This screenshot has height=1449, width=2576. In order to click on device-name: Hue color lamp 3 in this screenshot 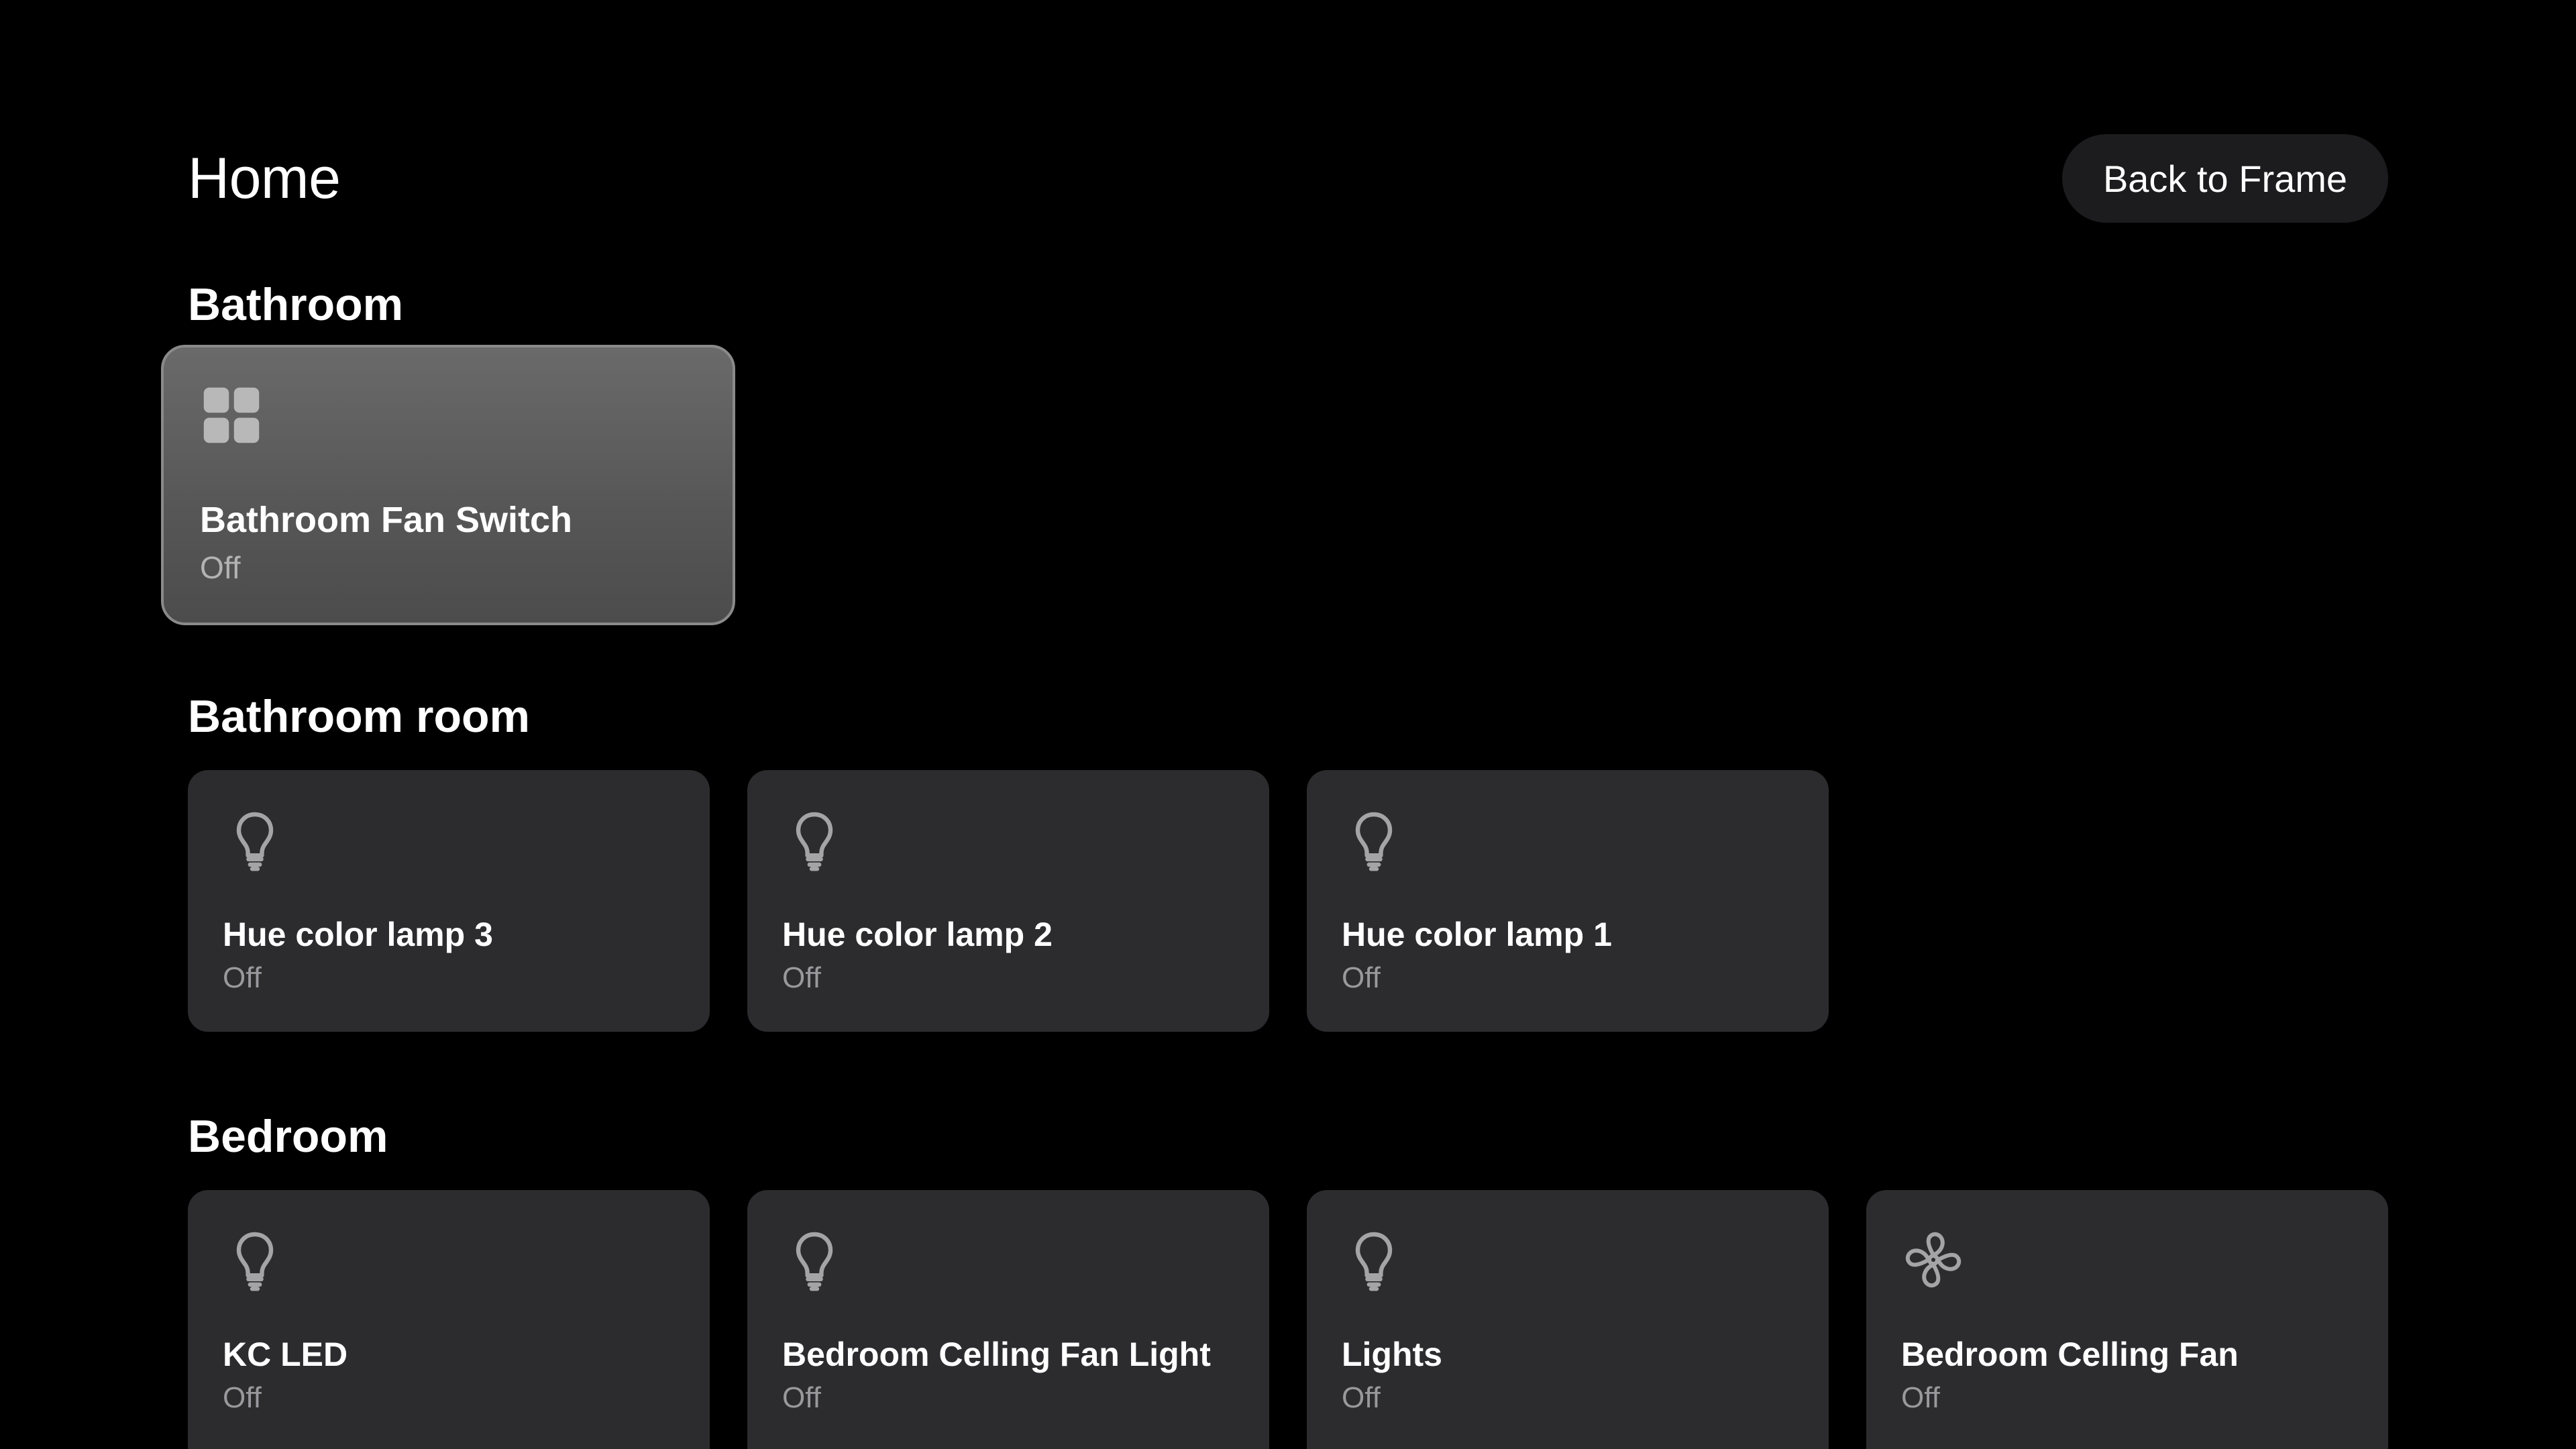, I will do `click(358, 934)`.